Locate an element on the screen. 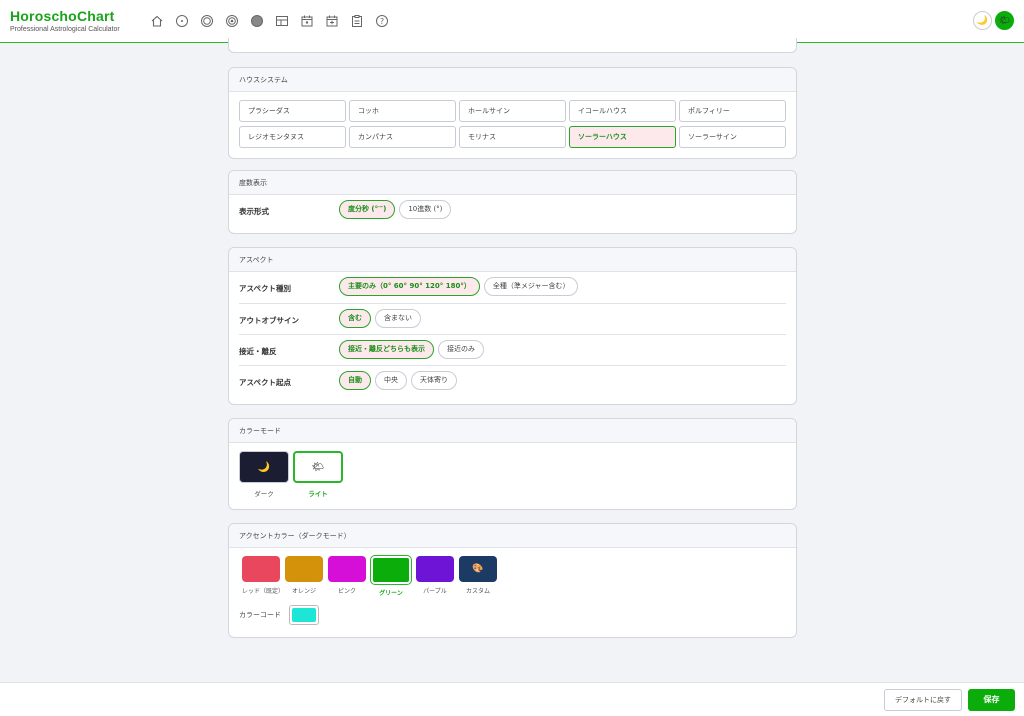 Image resolution: width=1024 pixels, height=716 pixels. setting-label: 接近・離反 is located at coordinates (258, 351).